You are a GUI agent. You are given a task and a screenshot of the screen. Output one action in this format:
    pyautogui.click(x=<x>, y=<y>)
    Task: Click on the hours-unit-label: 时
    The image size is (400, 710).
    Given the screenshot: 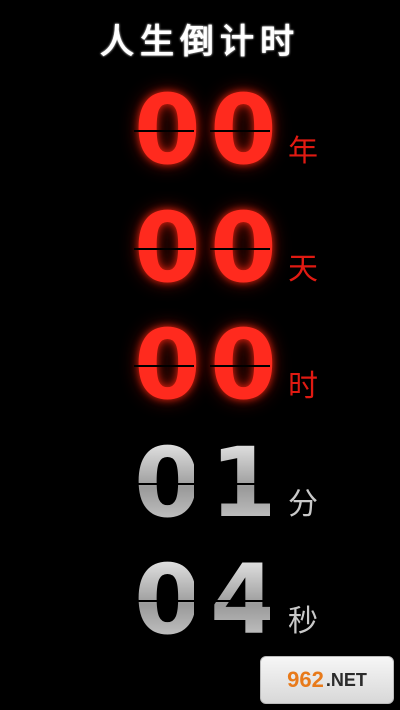 What is the action you would take?
    pyautogui.click(x=303, y=386)
    